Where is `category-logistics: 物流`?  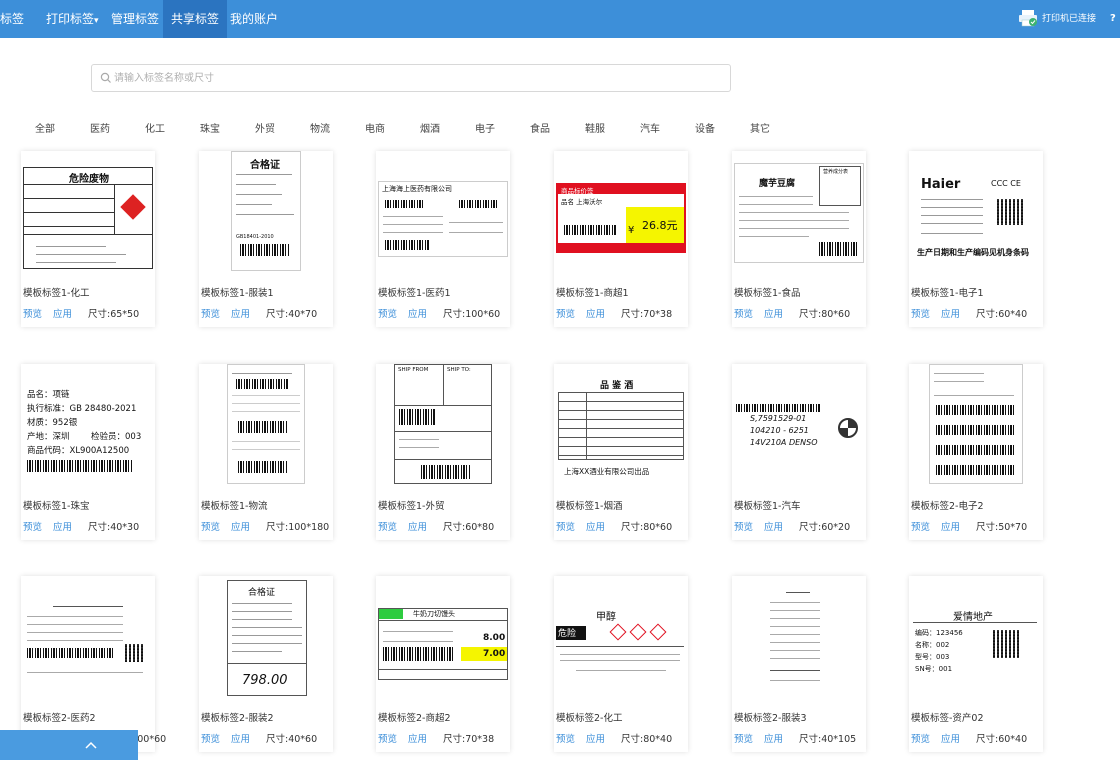
category-logistics: 物流 is located at coordinates (320, 127).